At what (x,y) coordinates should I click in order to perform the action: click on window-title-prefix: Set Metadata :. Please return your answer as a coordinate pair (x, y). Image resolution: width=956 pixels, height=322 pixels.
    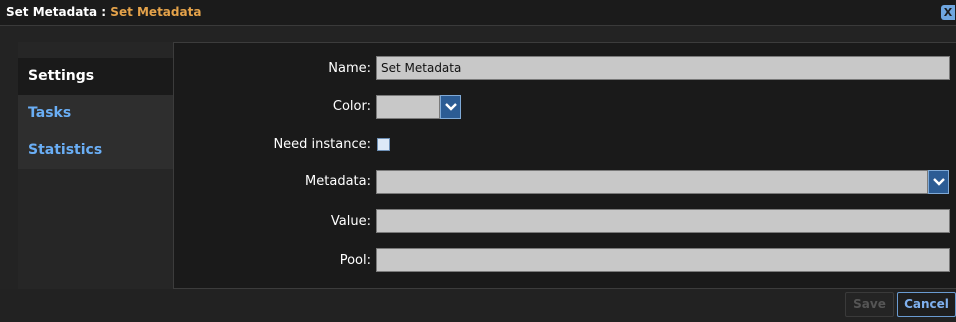
    Looking at the image, I should click on (58, 12).